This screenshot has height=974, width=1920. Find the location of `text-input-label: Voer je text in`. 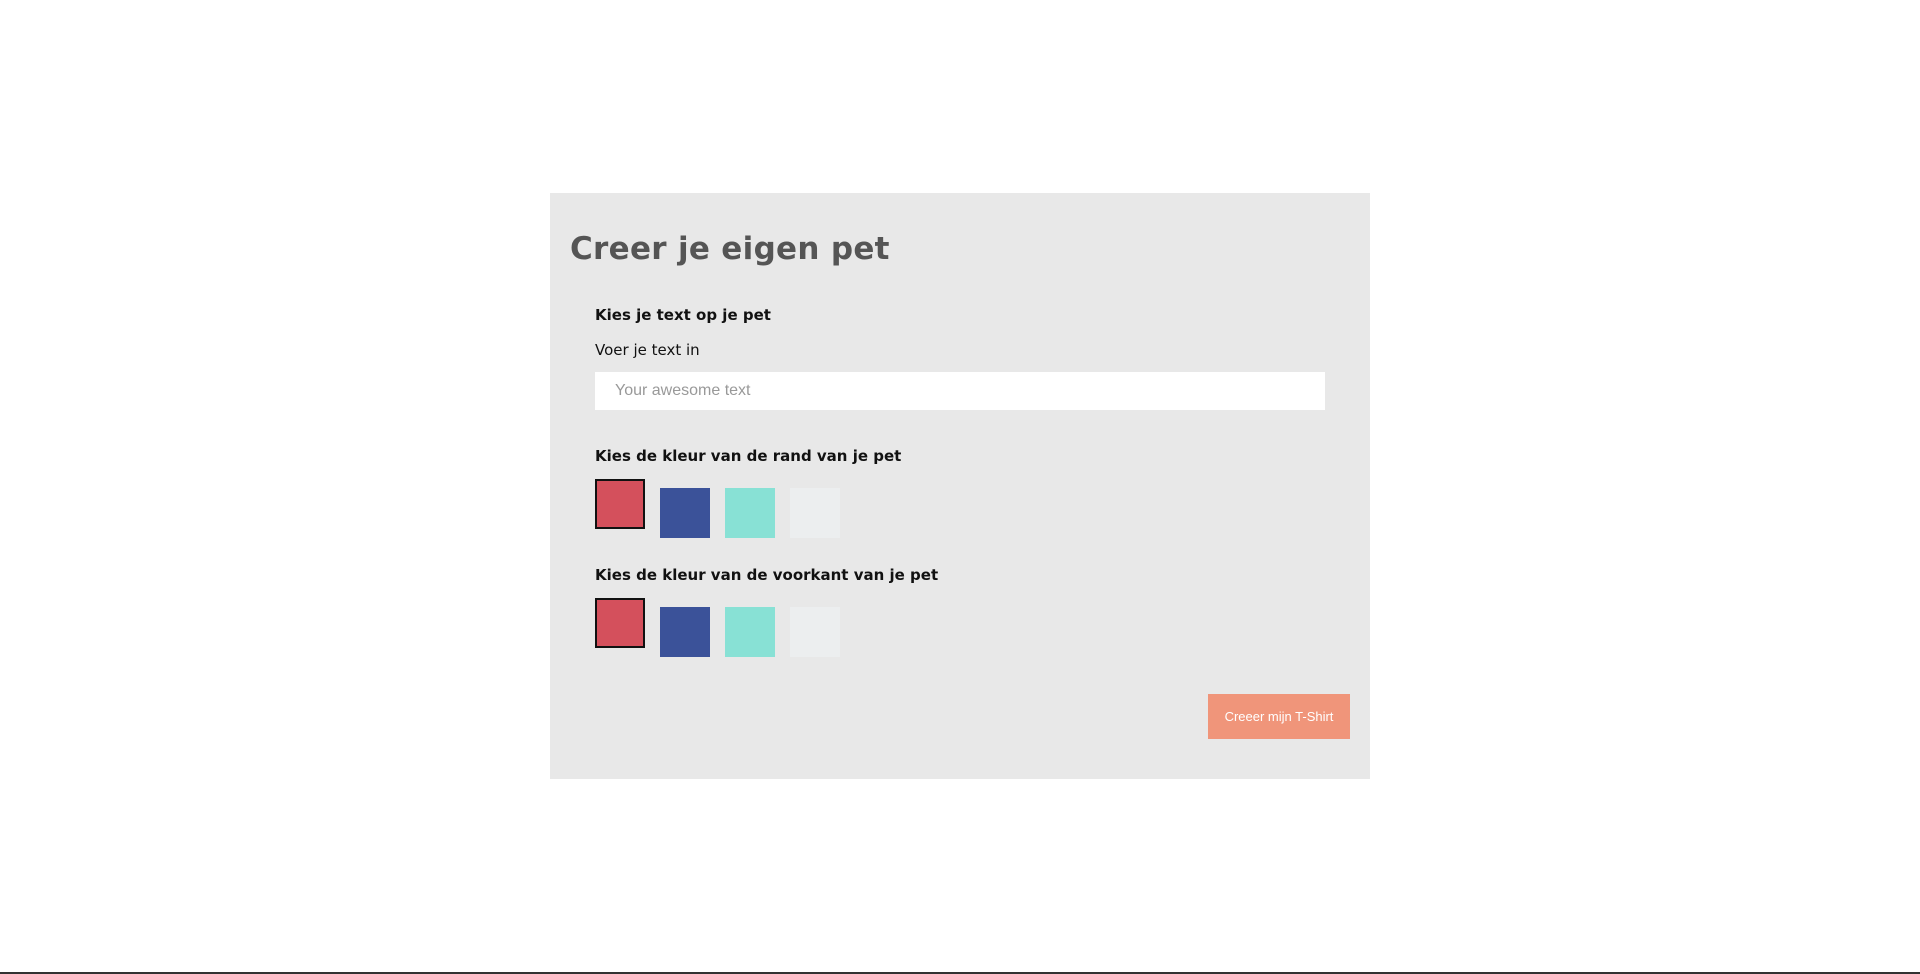

text-input-label: Voer je text in is located at coordinates (647, 350).